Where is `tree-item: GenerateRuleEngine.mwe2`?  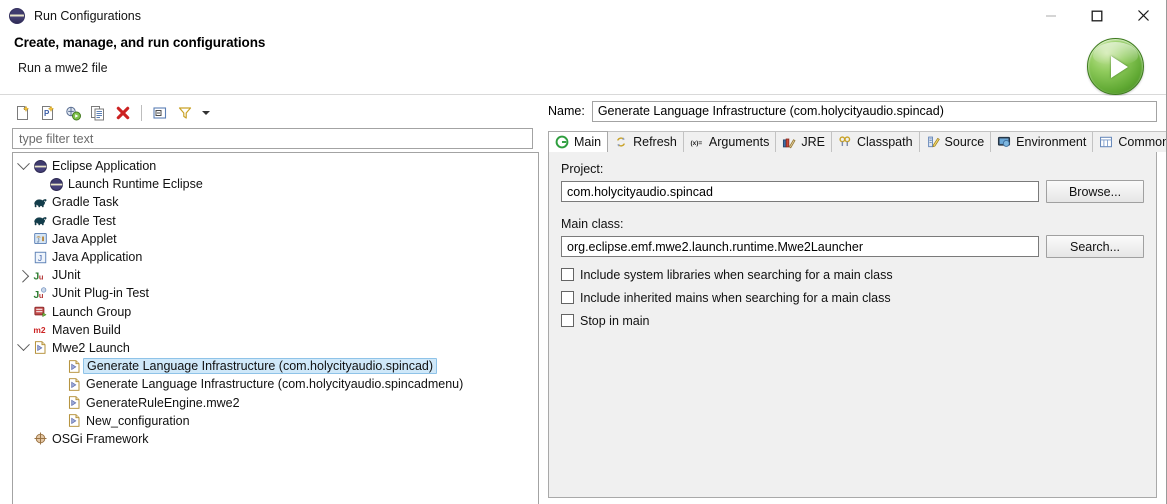 tree-item: GenerateRuleEngine.mwe2 is located at coordinates (275, 402).